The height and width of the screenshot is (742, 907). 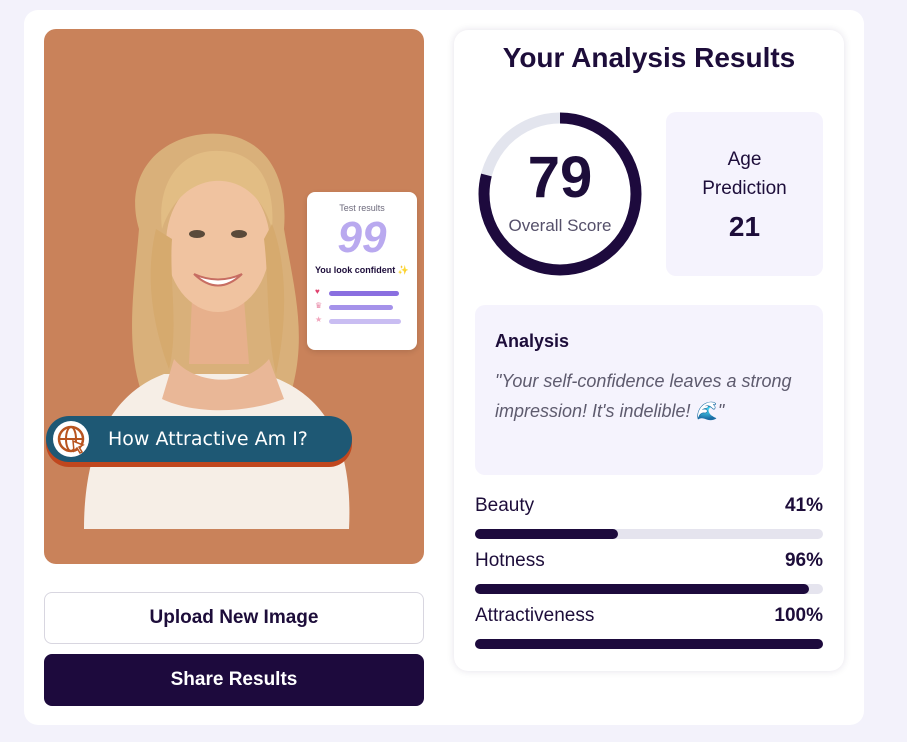 I want to click on test-results-score: 99, so click(x=362, y=237).